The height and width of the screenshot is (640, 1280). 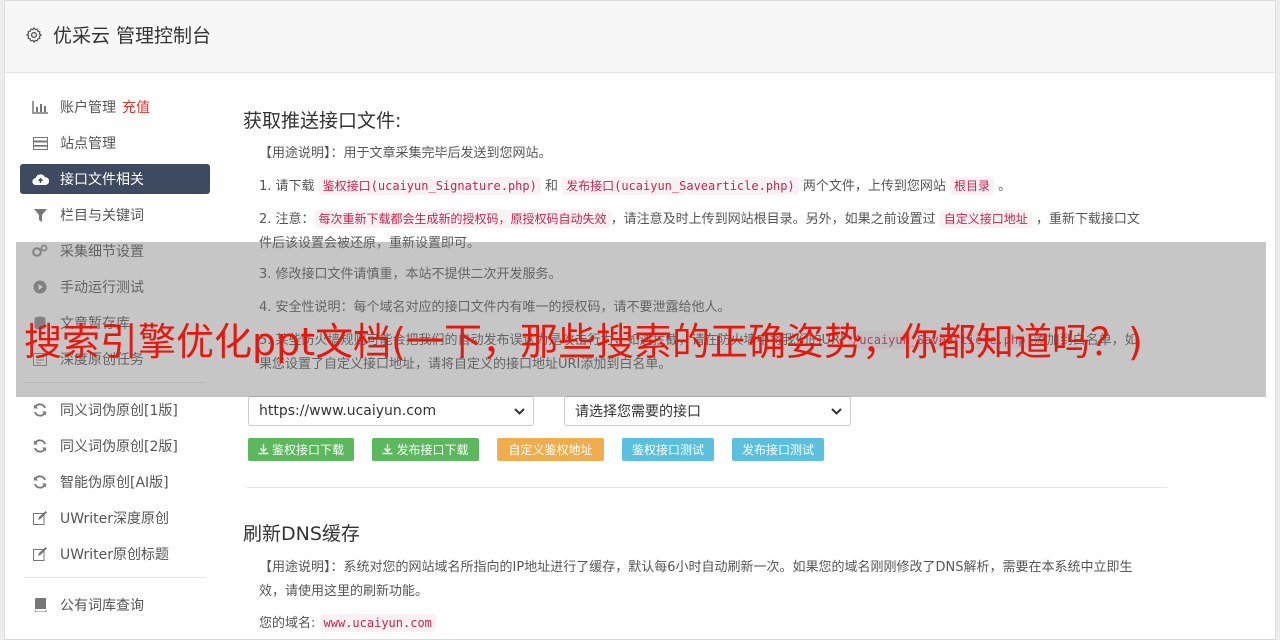 I want to click on filter-icon, so click(x=40, y=215).